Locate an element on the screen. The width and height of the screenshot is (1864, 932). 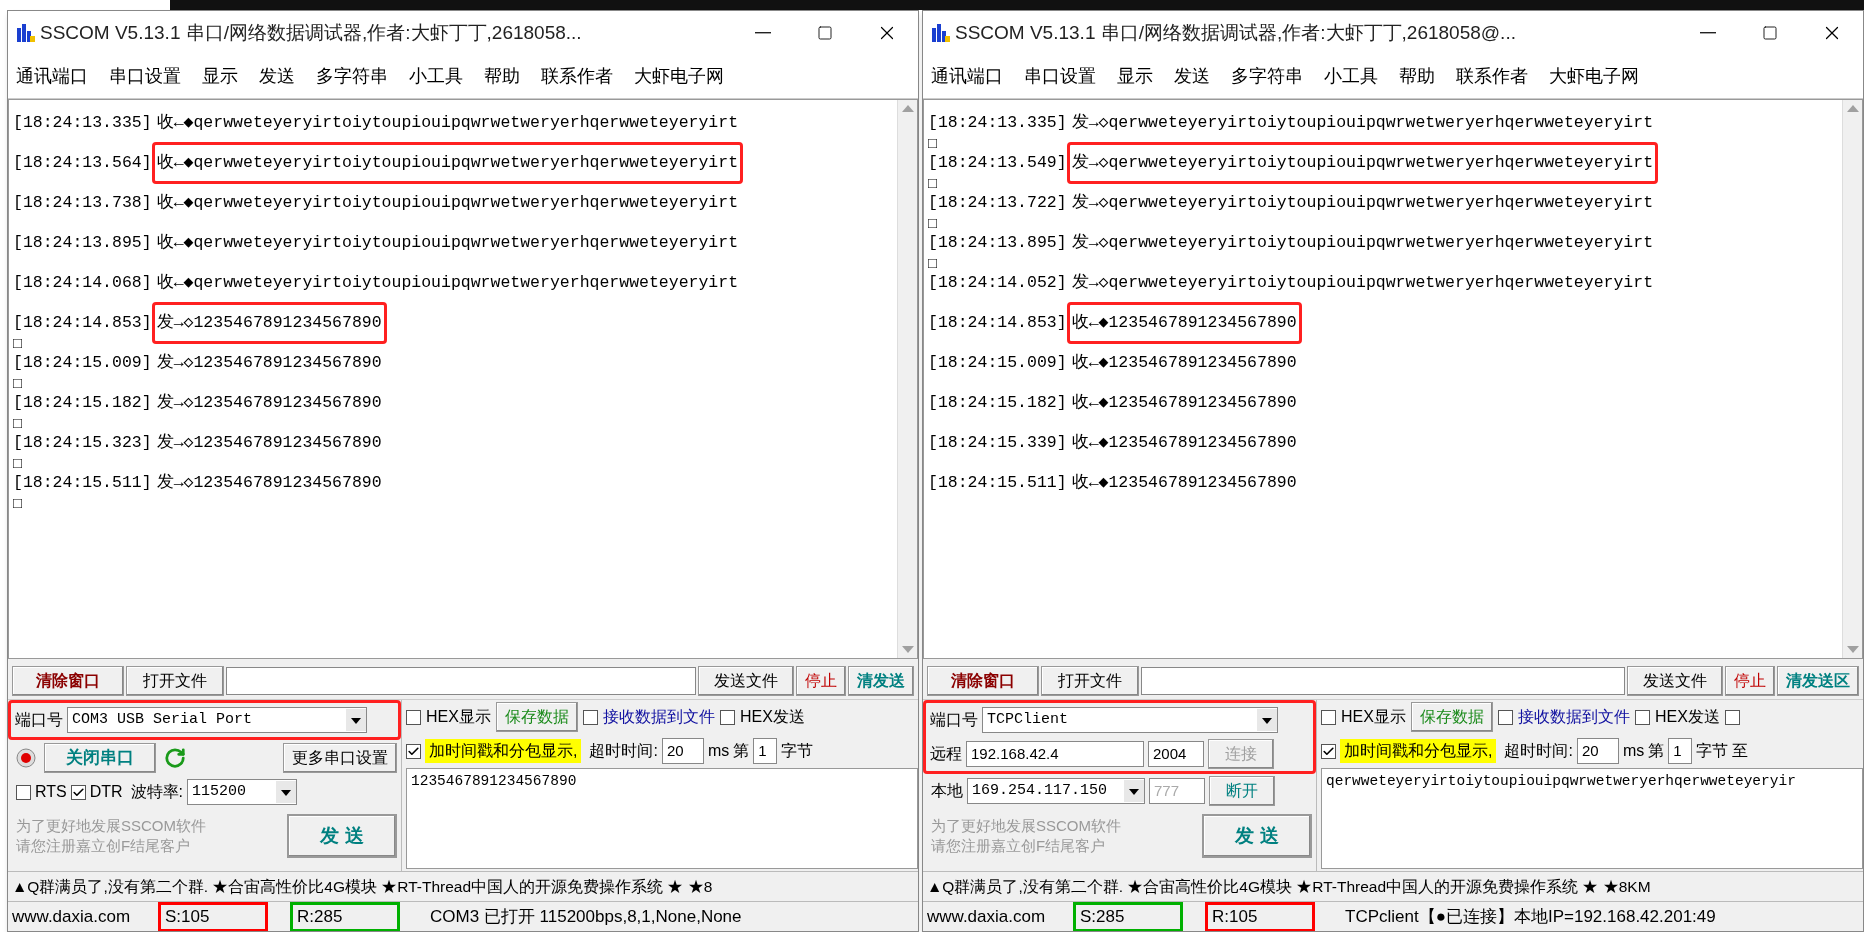
refresh-icon is located at coordinates (175, 758).